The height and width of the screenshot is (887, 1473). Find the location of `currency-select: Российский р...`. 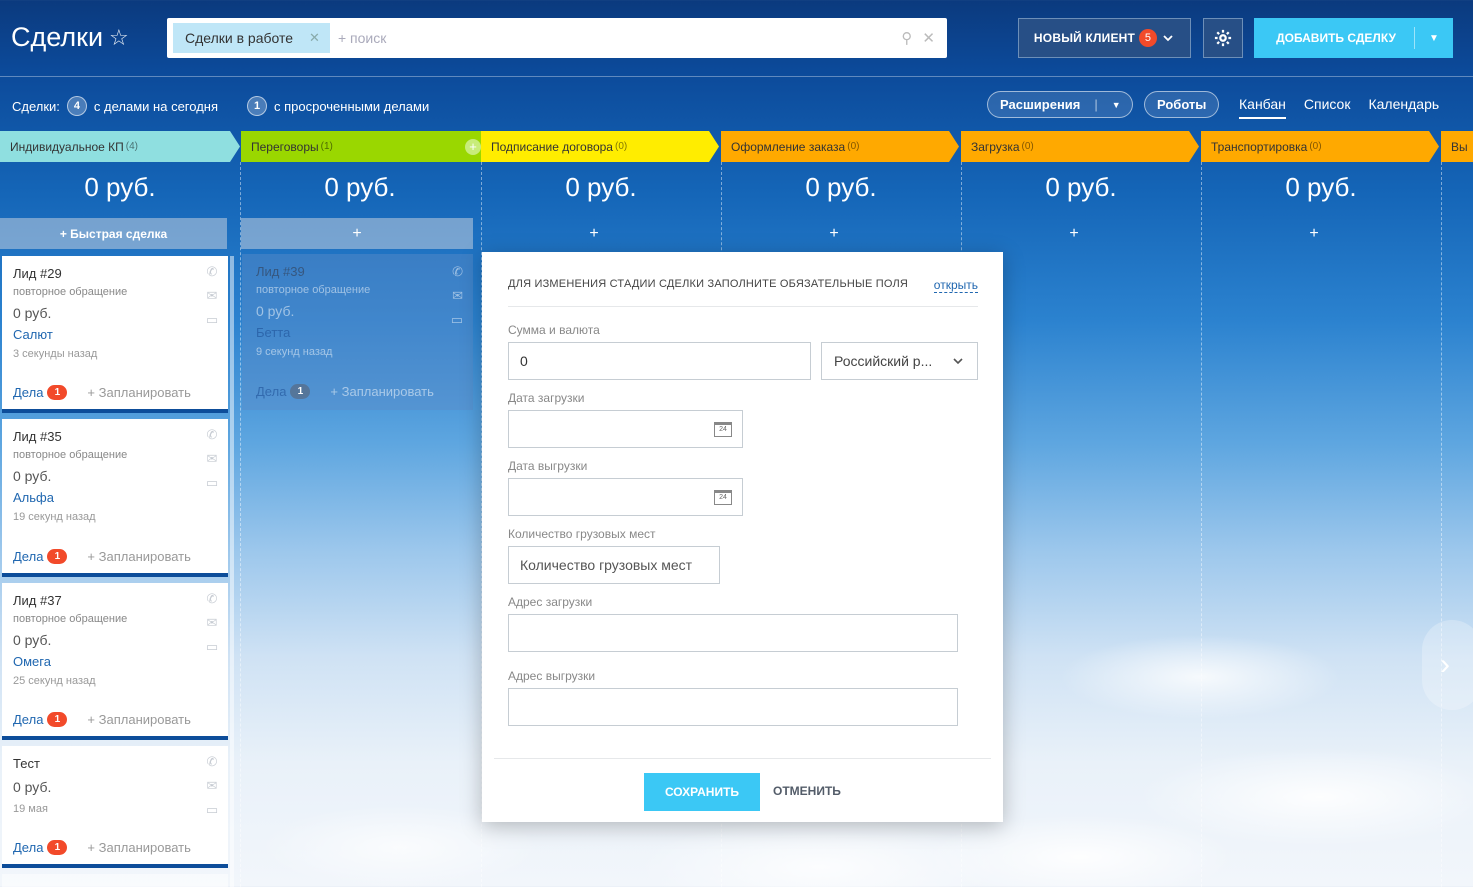

currency-select: Российский р... is located at coordinates (899, 361).